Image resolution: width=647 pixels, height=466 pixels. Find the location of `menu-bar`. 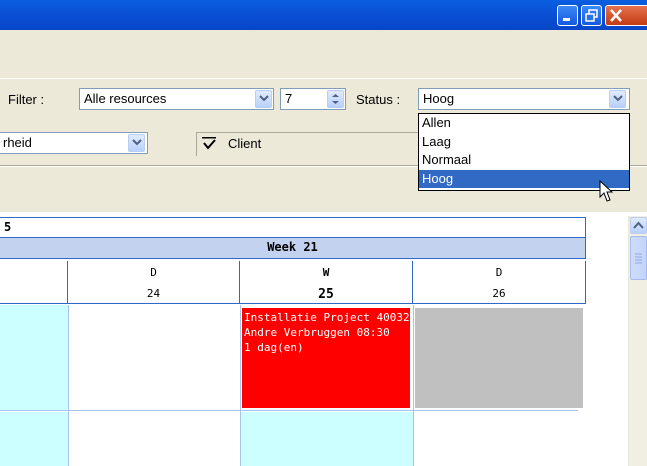

menu-bar is located at coordinates (323, 54).